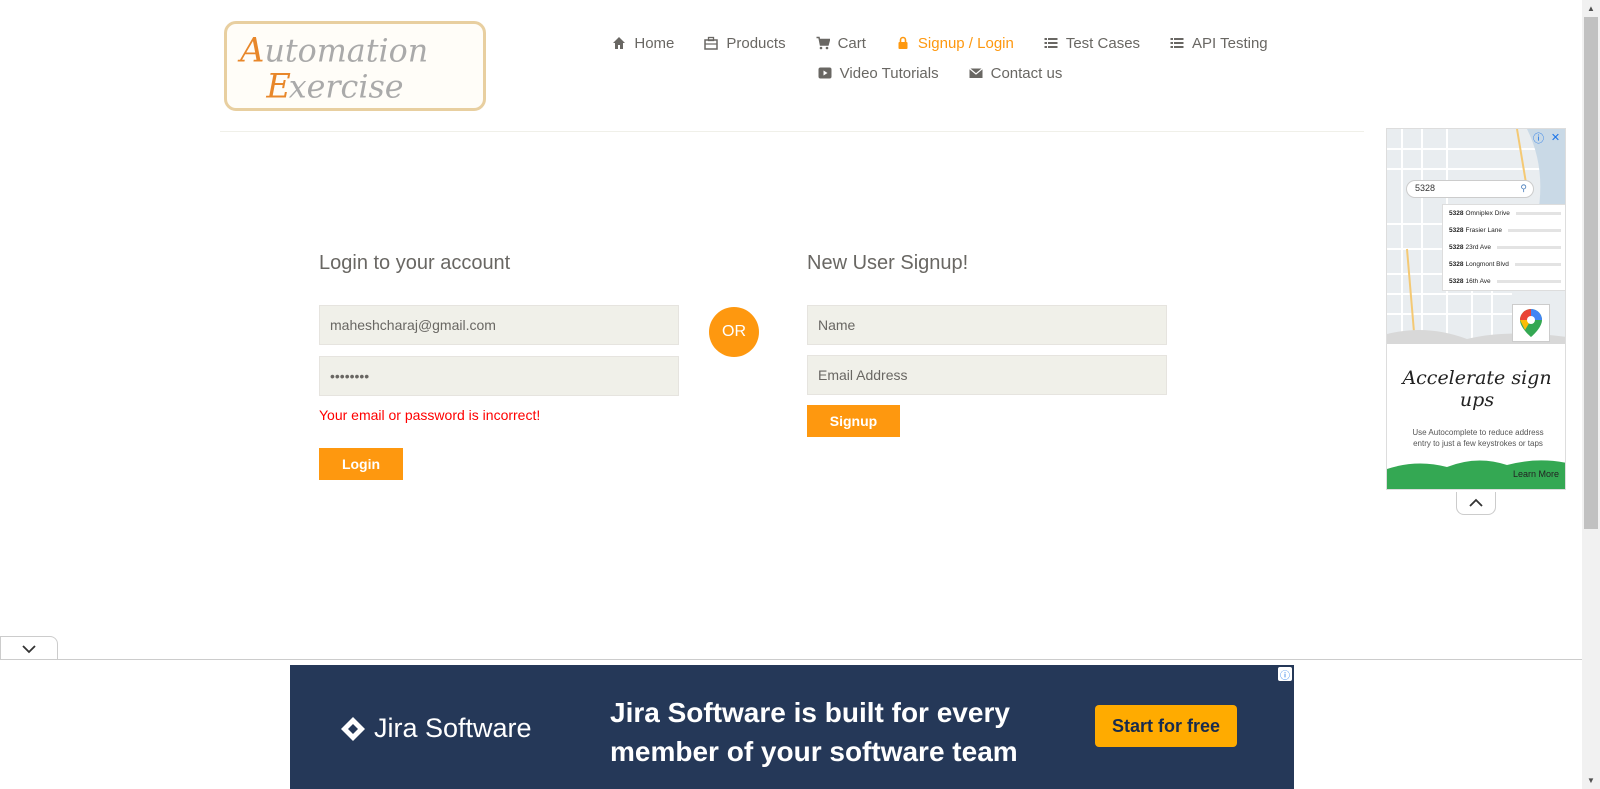 The image size is (1600, 789). I want to click on nav-video-tutorials: Video Tutorials, so click(878, 73).